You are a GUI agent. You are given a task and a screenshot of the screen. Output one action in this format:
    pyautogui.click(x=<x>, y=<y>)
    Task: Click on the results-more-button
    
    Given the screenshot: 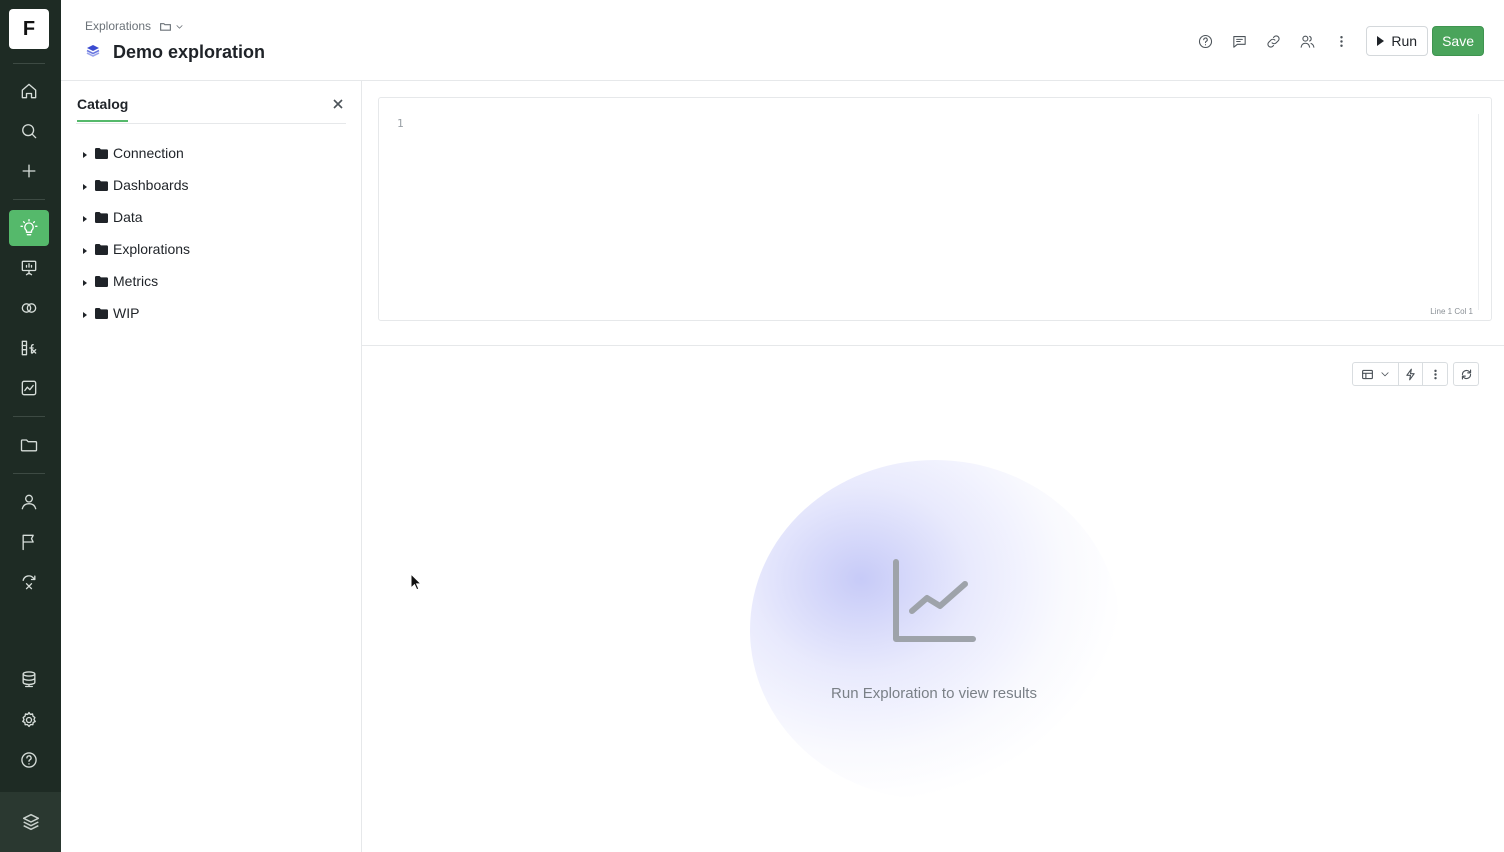 What is the action you would take?
    pyautogui.click(x=1435, y=374)
    